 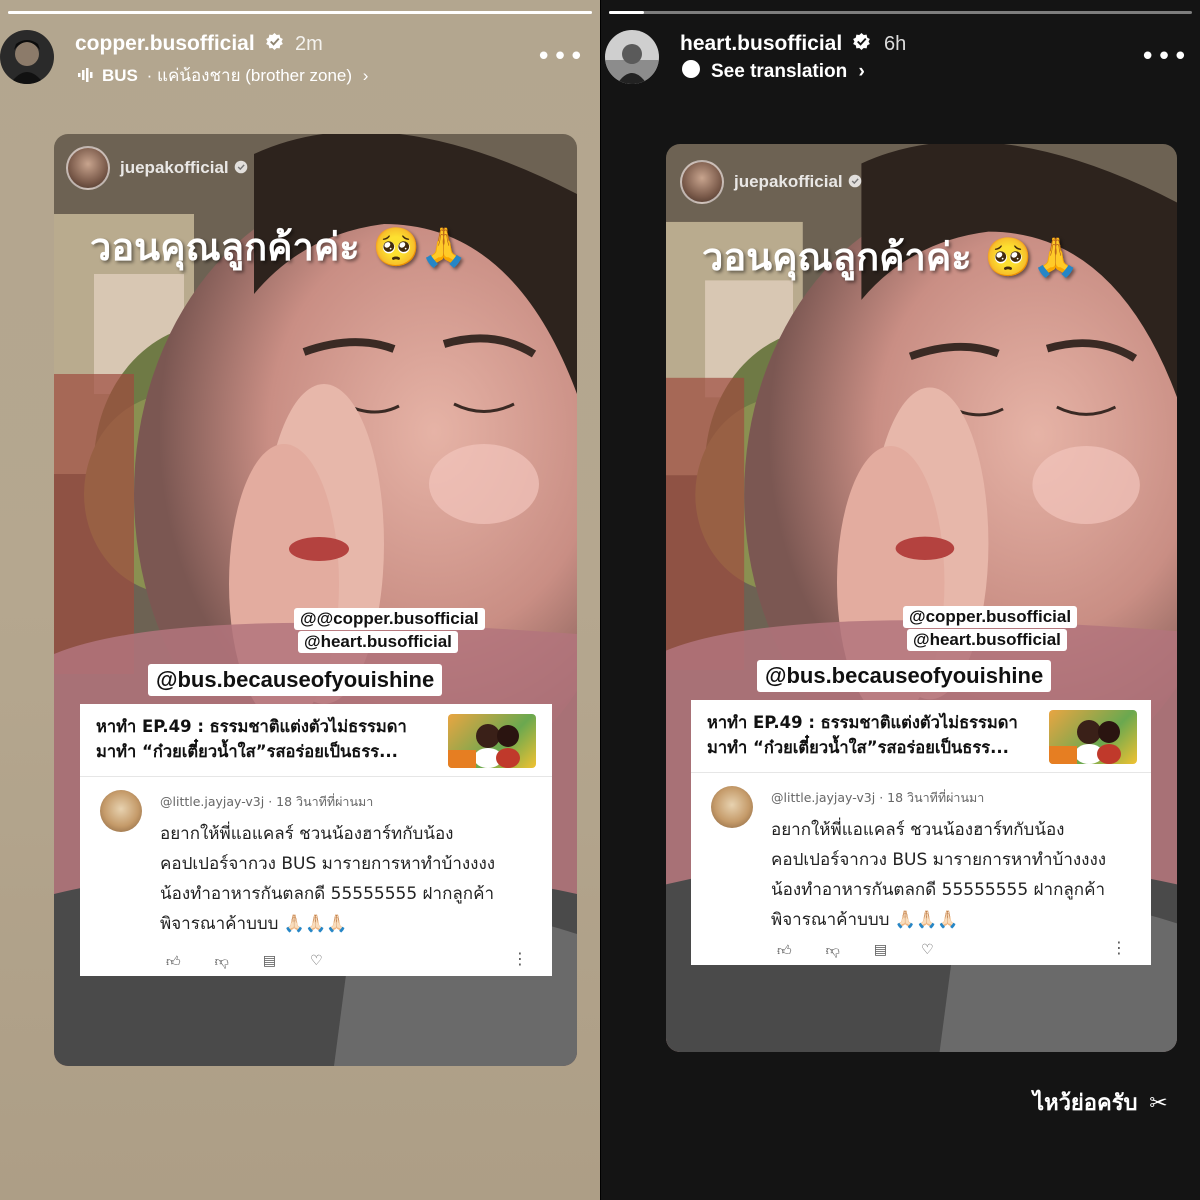 I want to click on mention-copper: @@copper.busofficial, so click(x=389, y=619).